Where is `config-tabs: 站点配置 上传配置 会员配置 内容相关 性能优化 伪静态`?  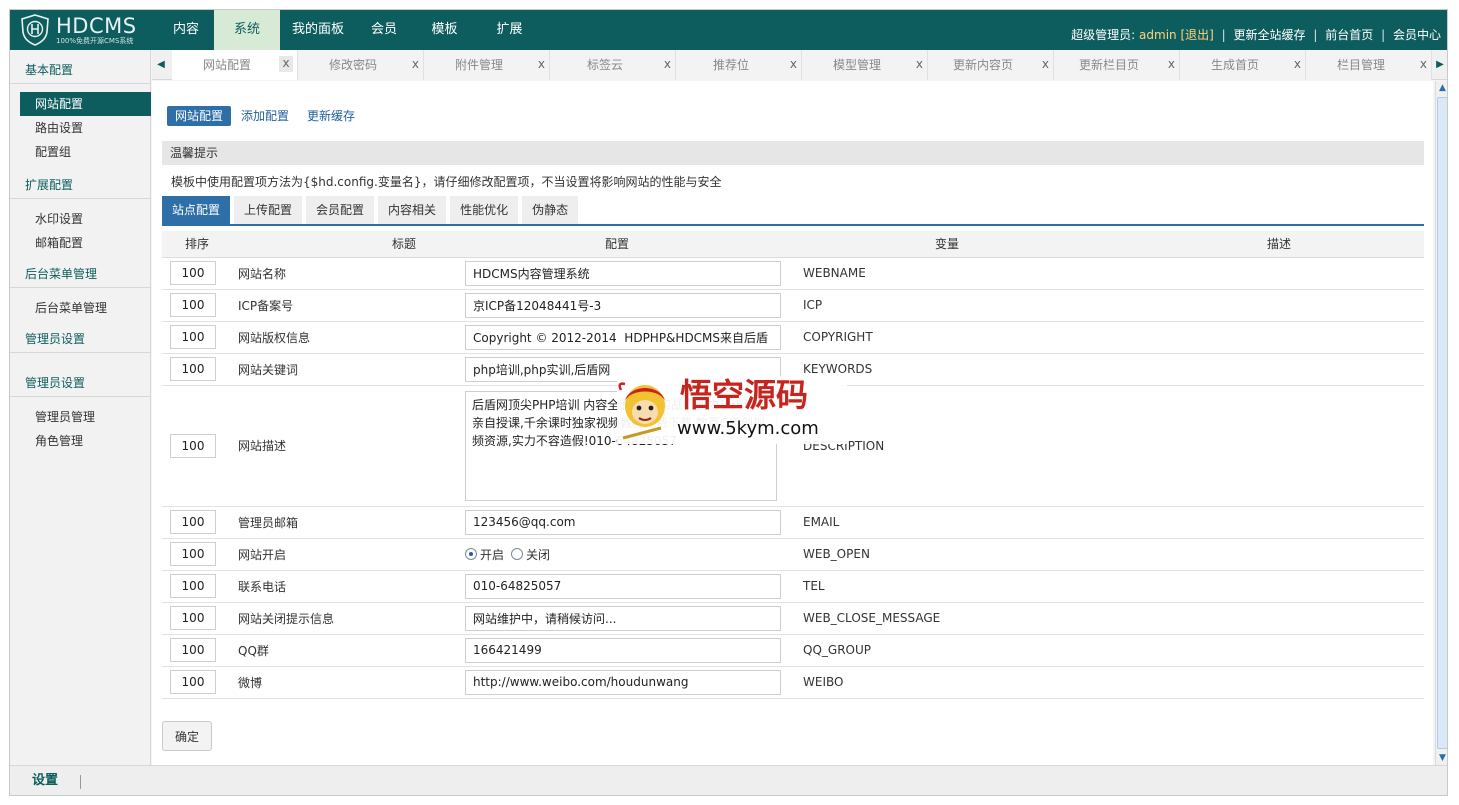 config-tabs: 站点配置 上传配置 会员配置 内容相关 性能优化 伪静态 is located at coordinates (793, 211).